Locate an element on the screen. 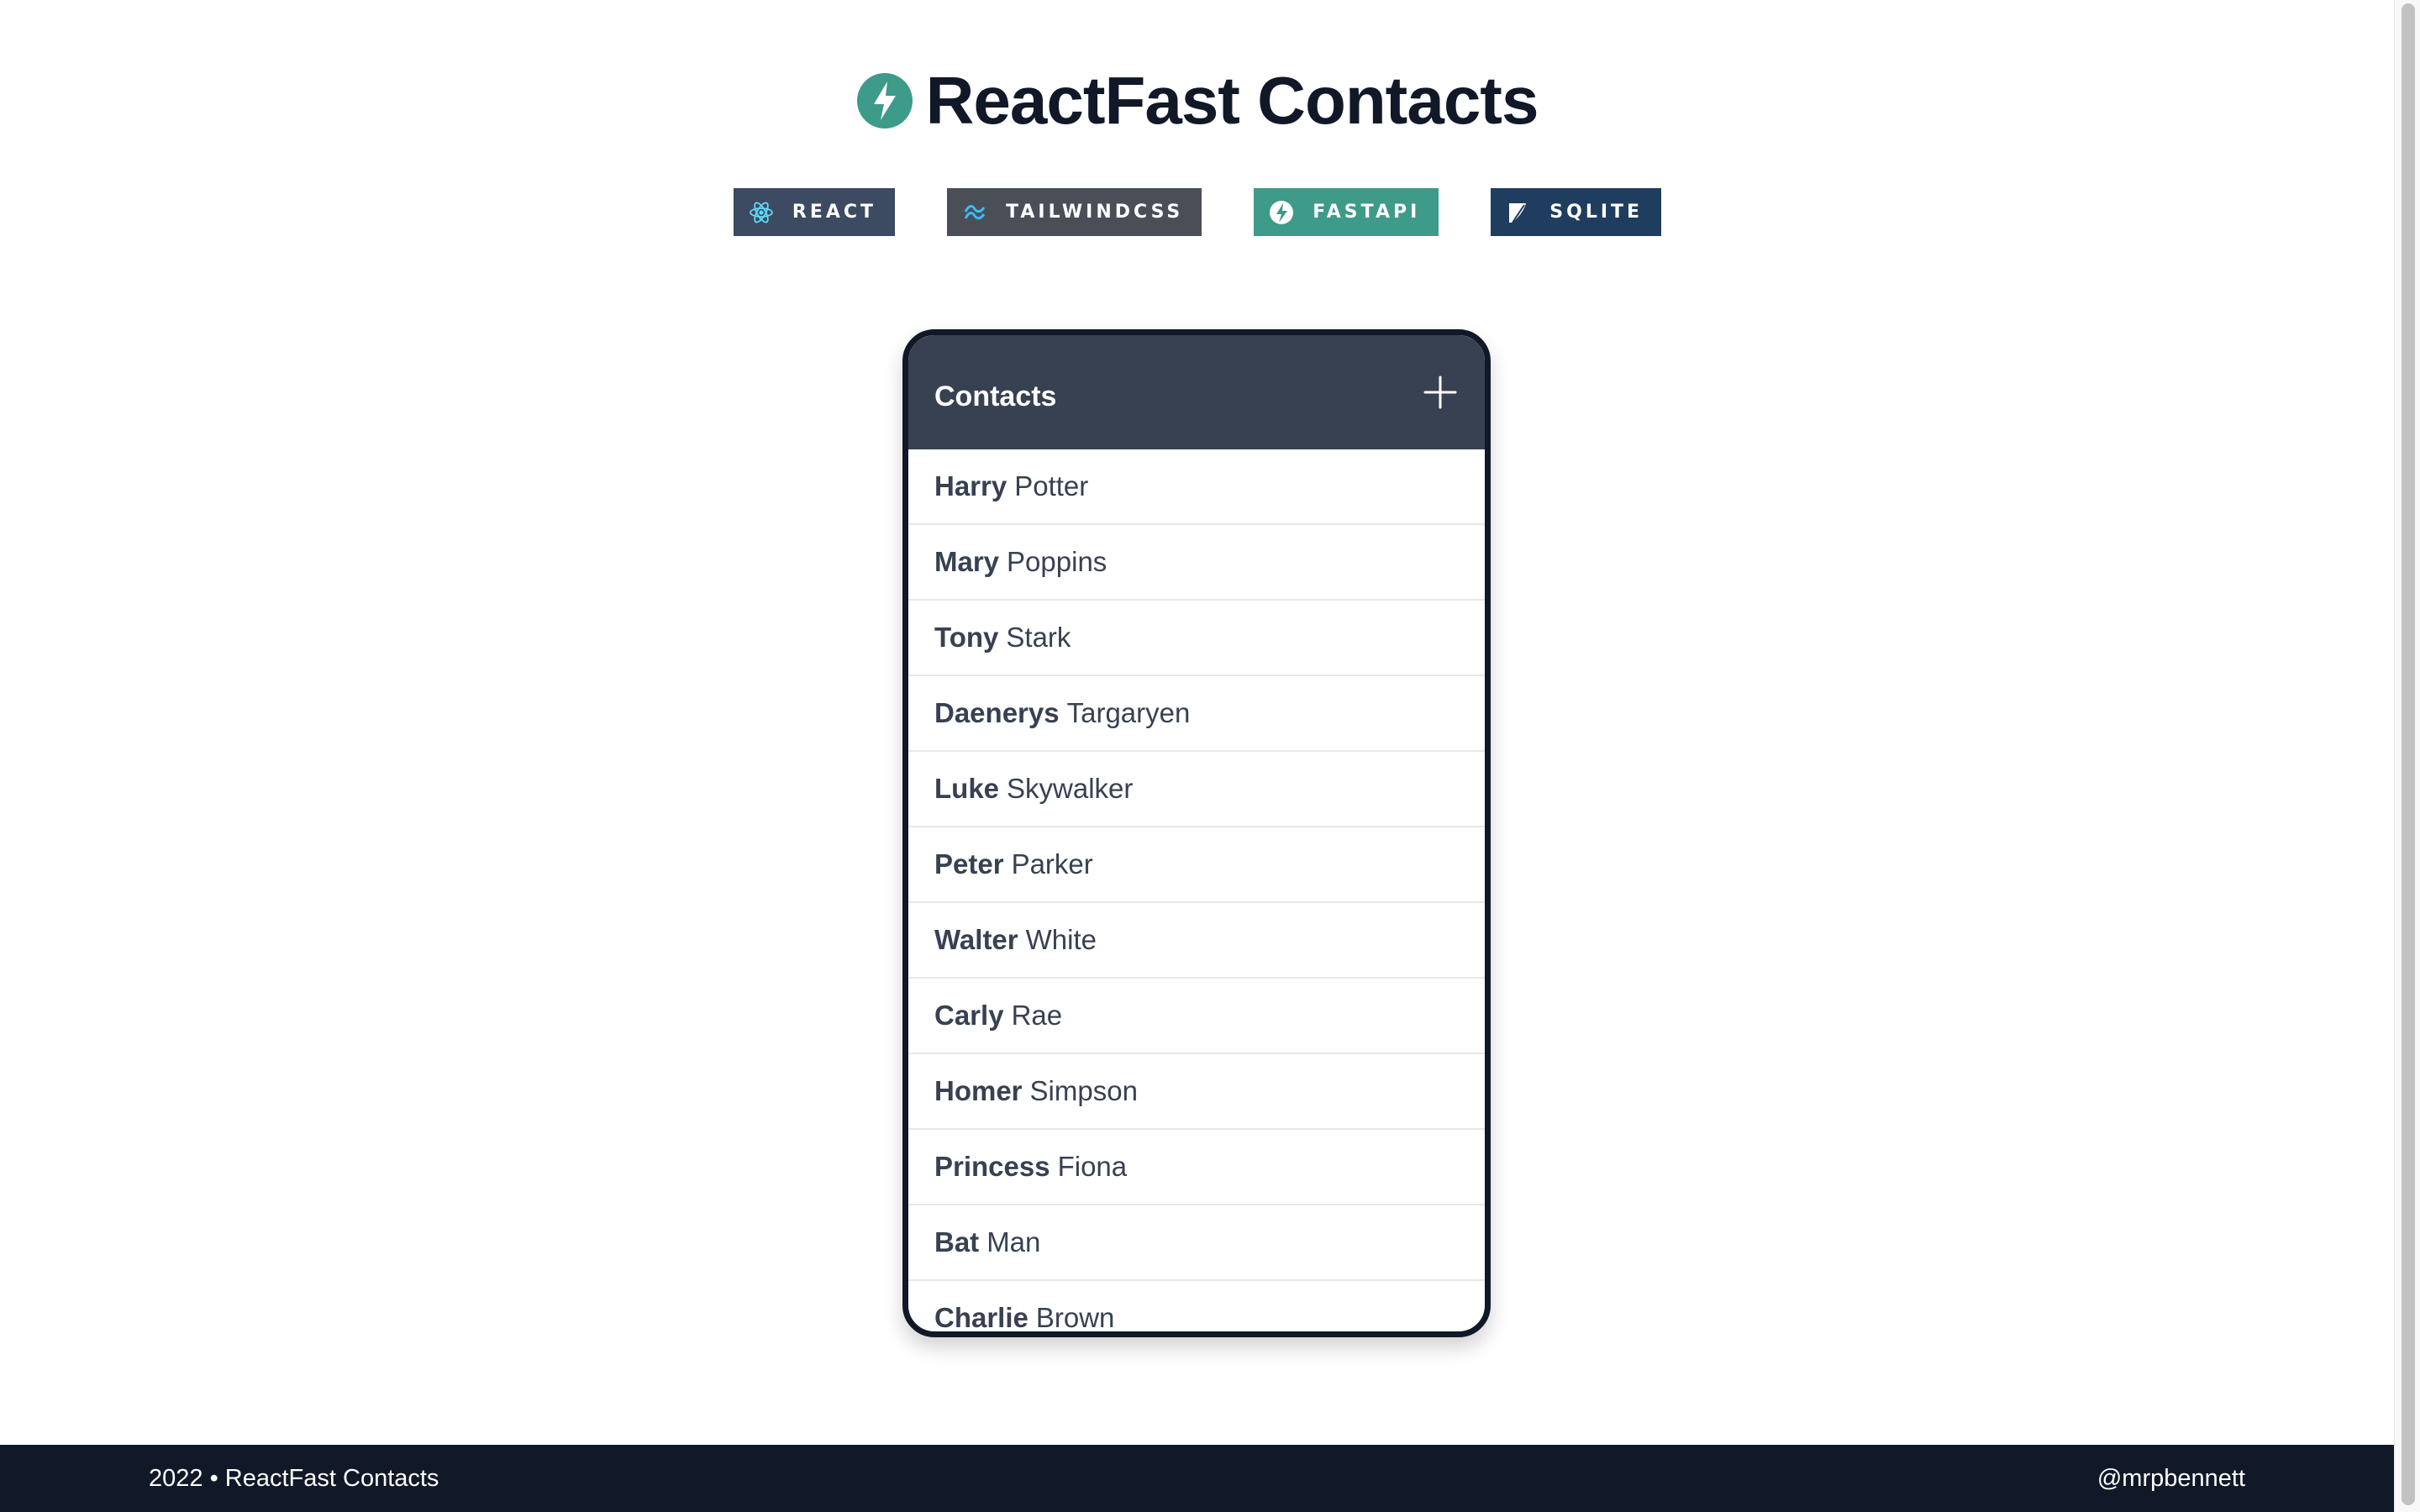  badge-label: REACT is located at coordinates (834, 212).